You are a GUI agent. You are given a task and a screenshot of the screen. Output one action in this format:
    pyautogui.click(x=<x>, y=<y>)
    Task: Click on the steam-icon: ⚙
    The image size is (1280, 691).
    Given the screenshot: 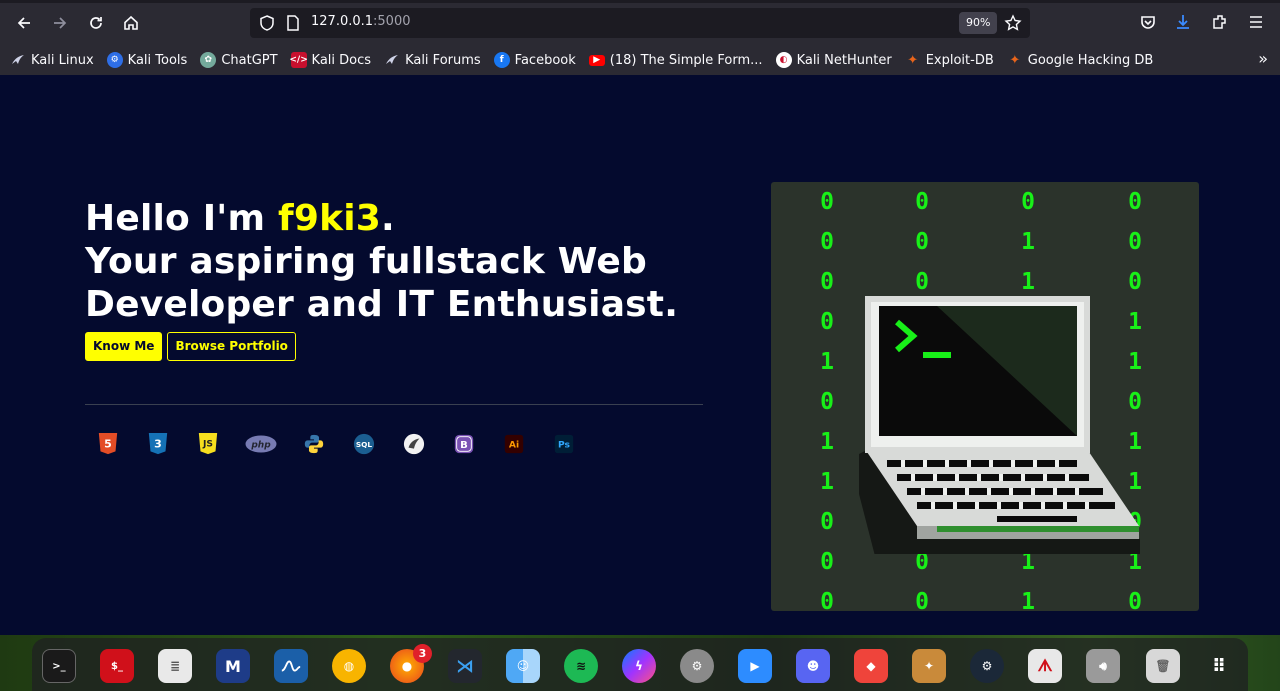 What is the action you would take?
    pyautogui.click(x=987, y=666)
    